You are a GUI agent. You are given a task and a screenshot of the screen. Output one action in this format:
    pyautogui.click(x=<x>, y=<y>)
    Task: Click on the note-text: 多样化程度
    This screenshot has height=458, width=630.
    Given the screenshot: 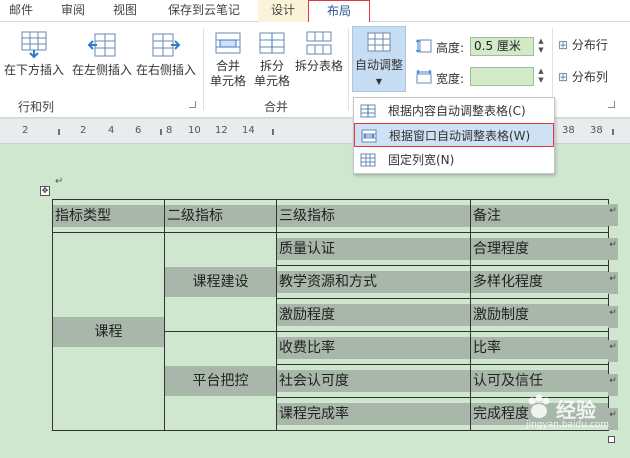 What is the action you would take?
    pyautogui.click(x=539, y=282)
    